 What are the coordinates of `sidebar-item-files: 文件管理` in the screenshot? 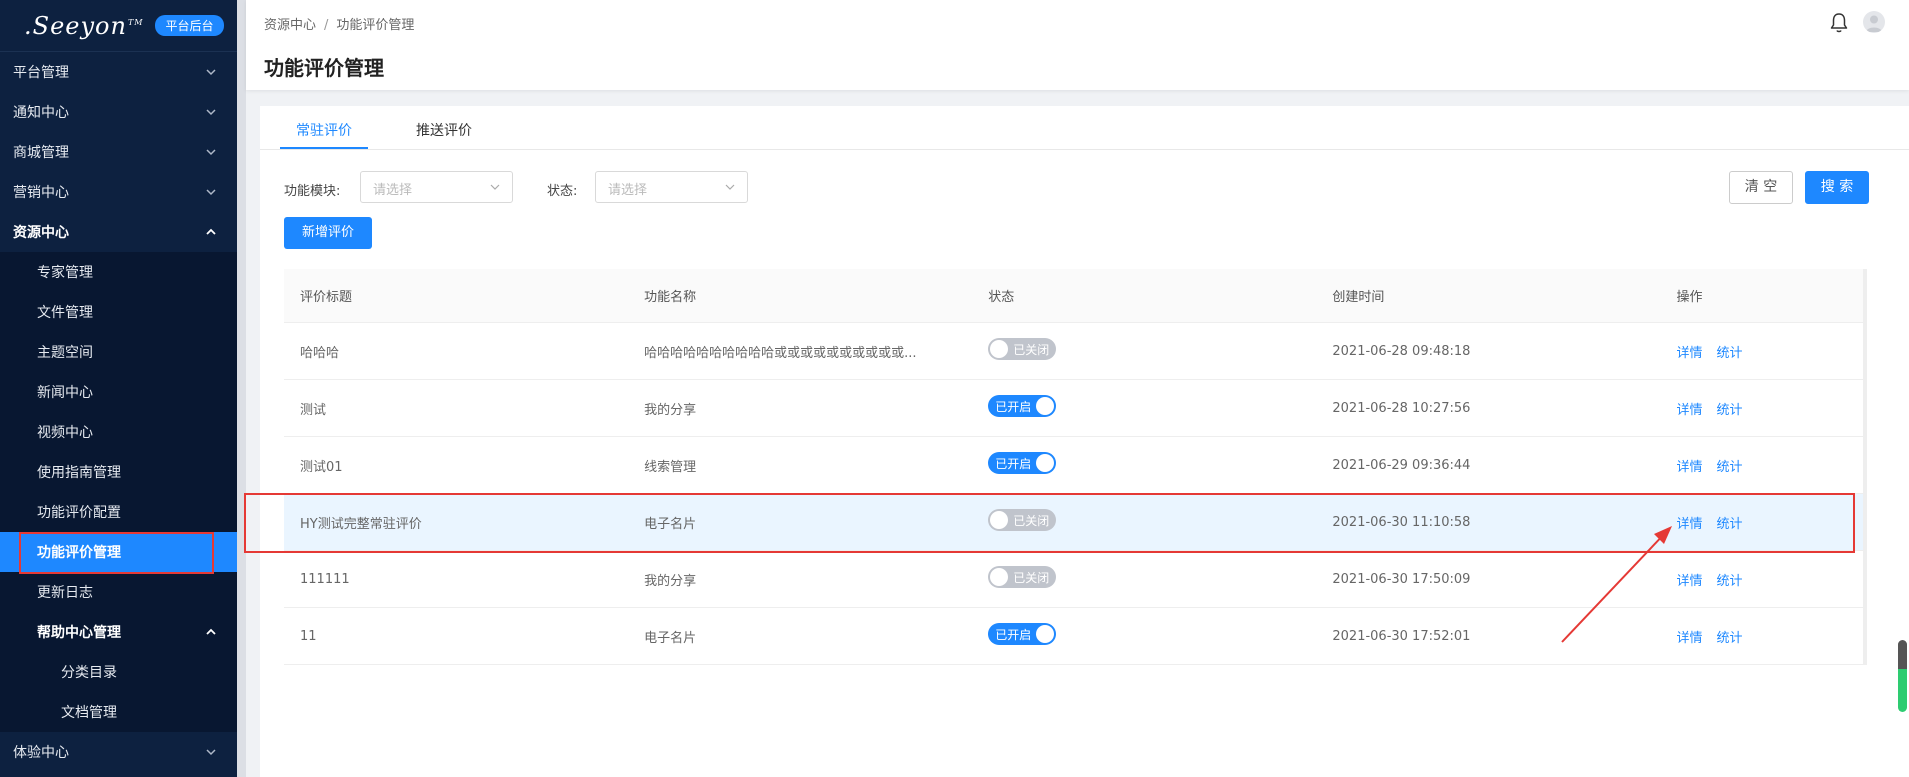 It's located at (118, 312).